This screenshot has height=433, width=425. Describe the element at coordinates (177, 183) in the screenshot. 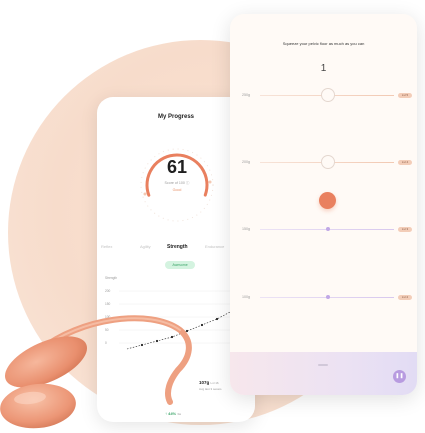

I see `score-caption: Score of 100 ⓘ` at that location.